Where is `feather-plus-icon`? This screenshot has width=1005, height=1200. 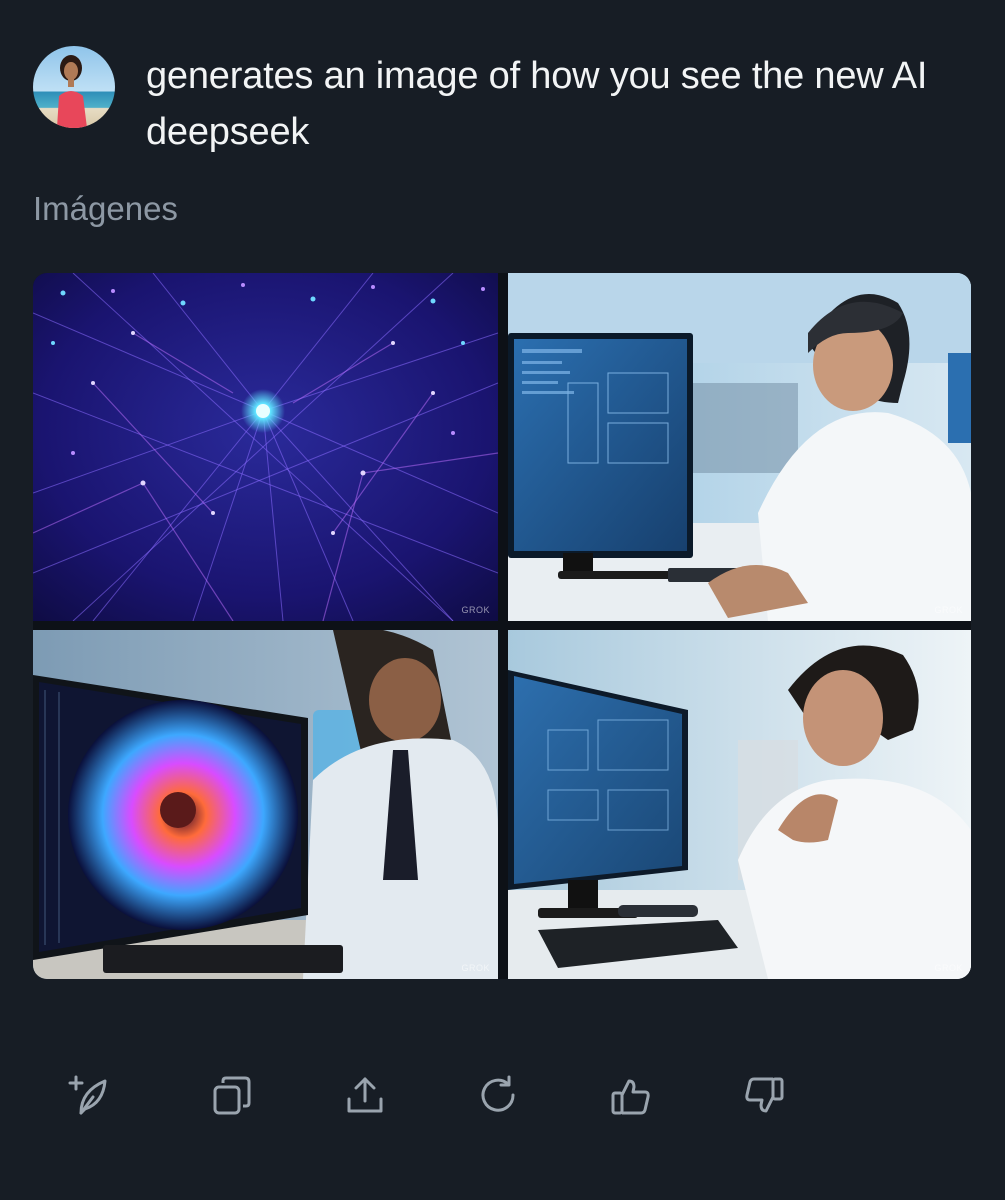
feather-plus-icon is located at coordinates (87, 1095).